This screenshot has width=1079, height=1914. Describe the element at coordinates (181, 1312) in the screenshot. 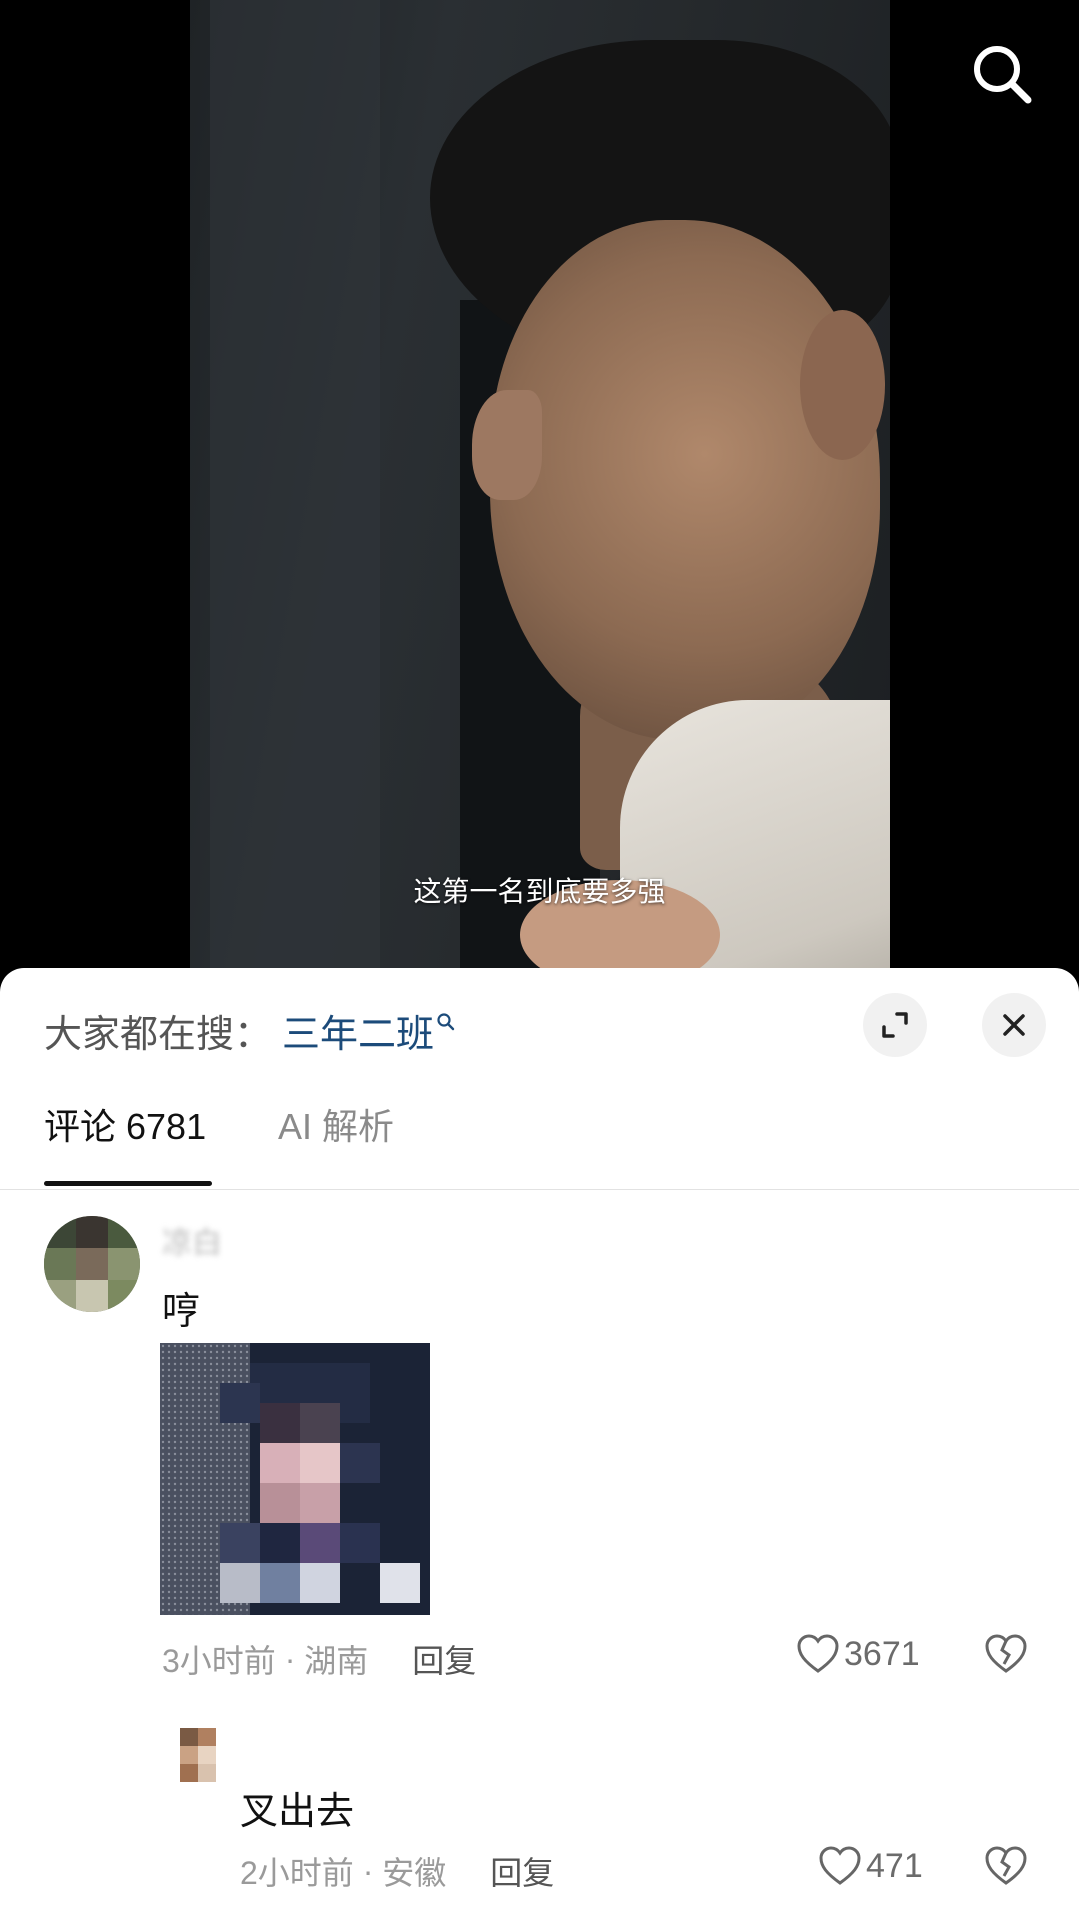

I see `comment-text: 哼` at that location.